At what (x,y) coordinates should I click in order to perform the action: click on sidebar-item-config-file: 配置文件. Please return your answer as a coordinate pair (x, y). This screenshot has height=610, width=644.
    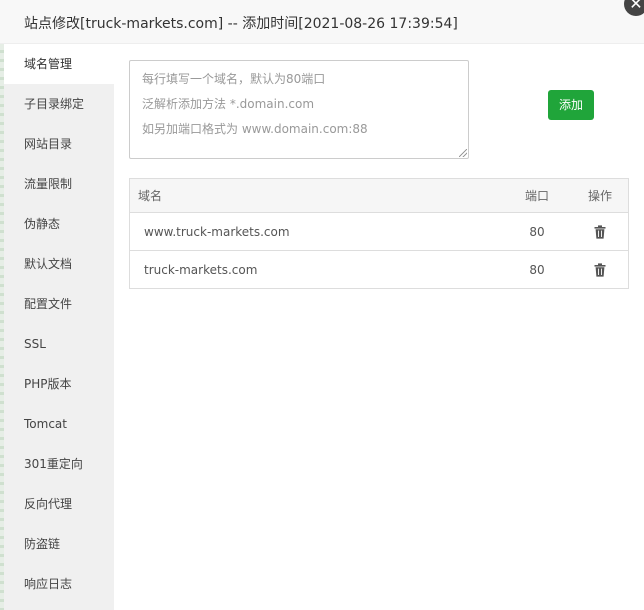
    Looking at the image, I should click on (59, 304).